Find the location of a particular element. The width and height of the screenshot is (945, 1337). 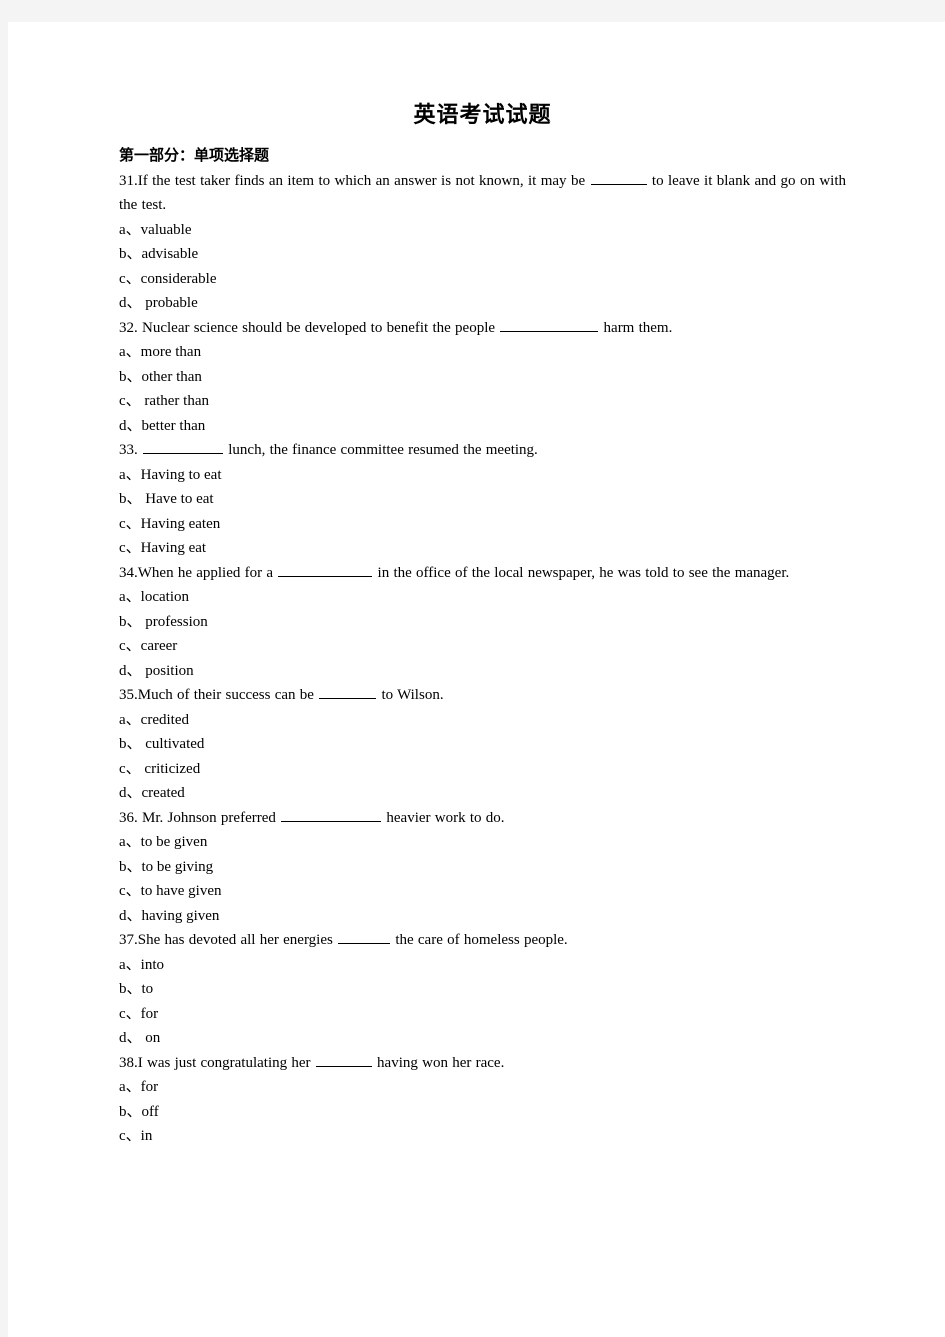

answer-option: b、 profession is located at coordinates (482, 622).